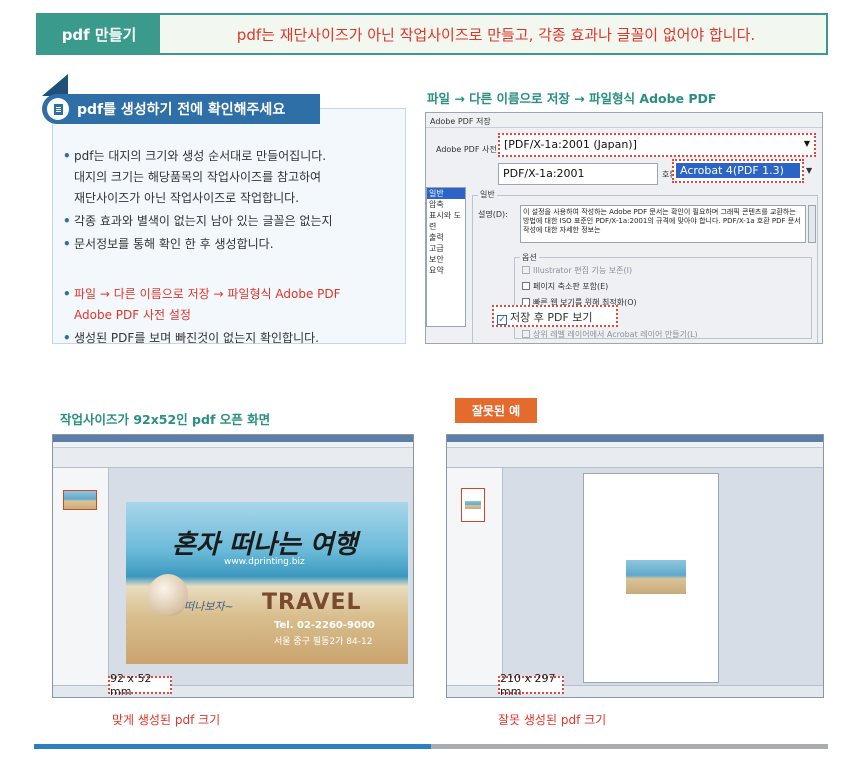  What do you see at coordinates (195, 156) in the screenshot?
I see `check-item-1: • pdf는 대지의 크기와 생성 순서대로 만들어집니다.` at bounding box center [195, 156].